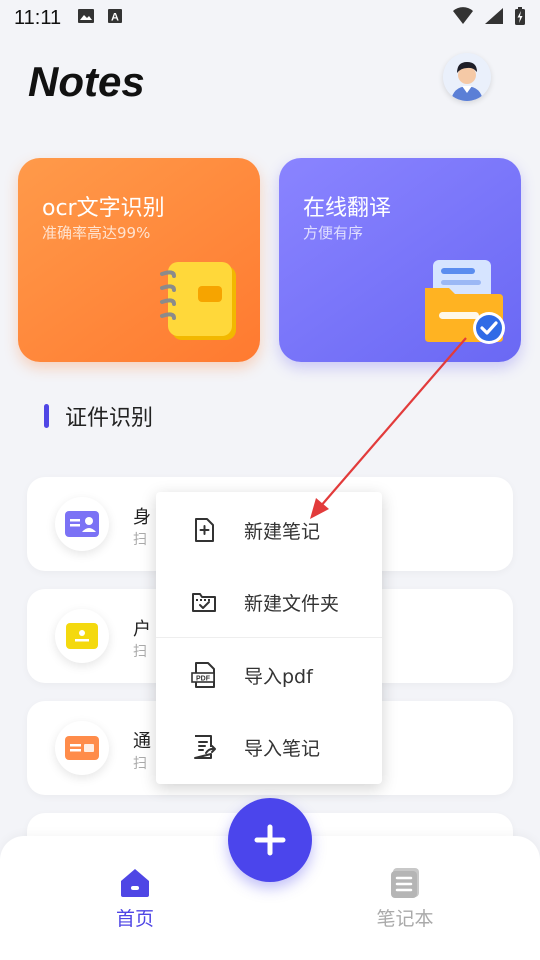 This screenshot has height=960, width=540. What do you see at coordinates (134, 919) in the screenshot?
I see `tab-home-label: 首页` at bounding box center [134, 919].